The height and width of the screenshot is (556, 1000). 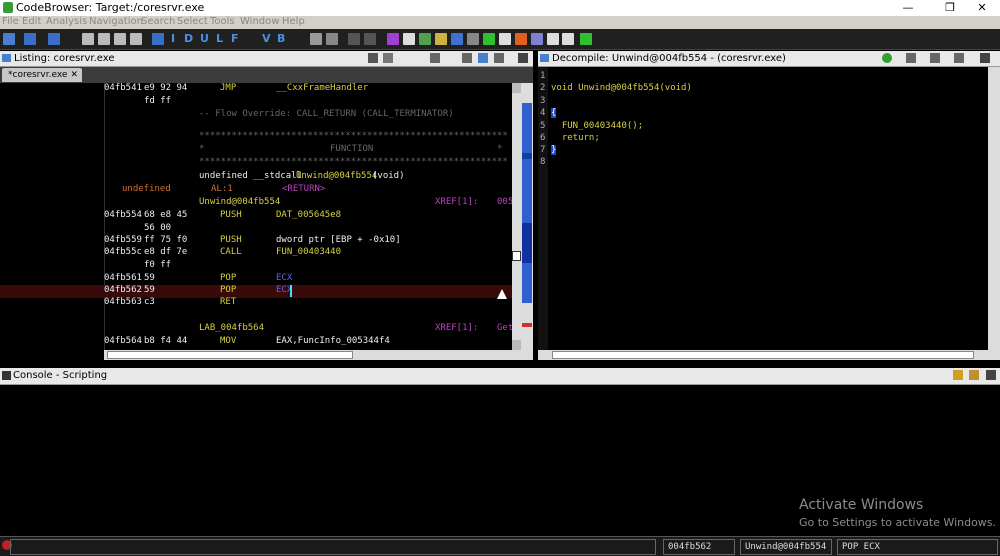 What do you see at coordinates (120, 39) in the screenshot?
I see `nav-undefined-icon` at bounding box center [120, 39].